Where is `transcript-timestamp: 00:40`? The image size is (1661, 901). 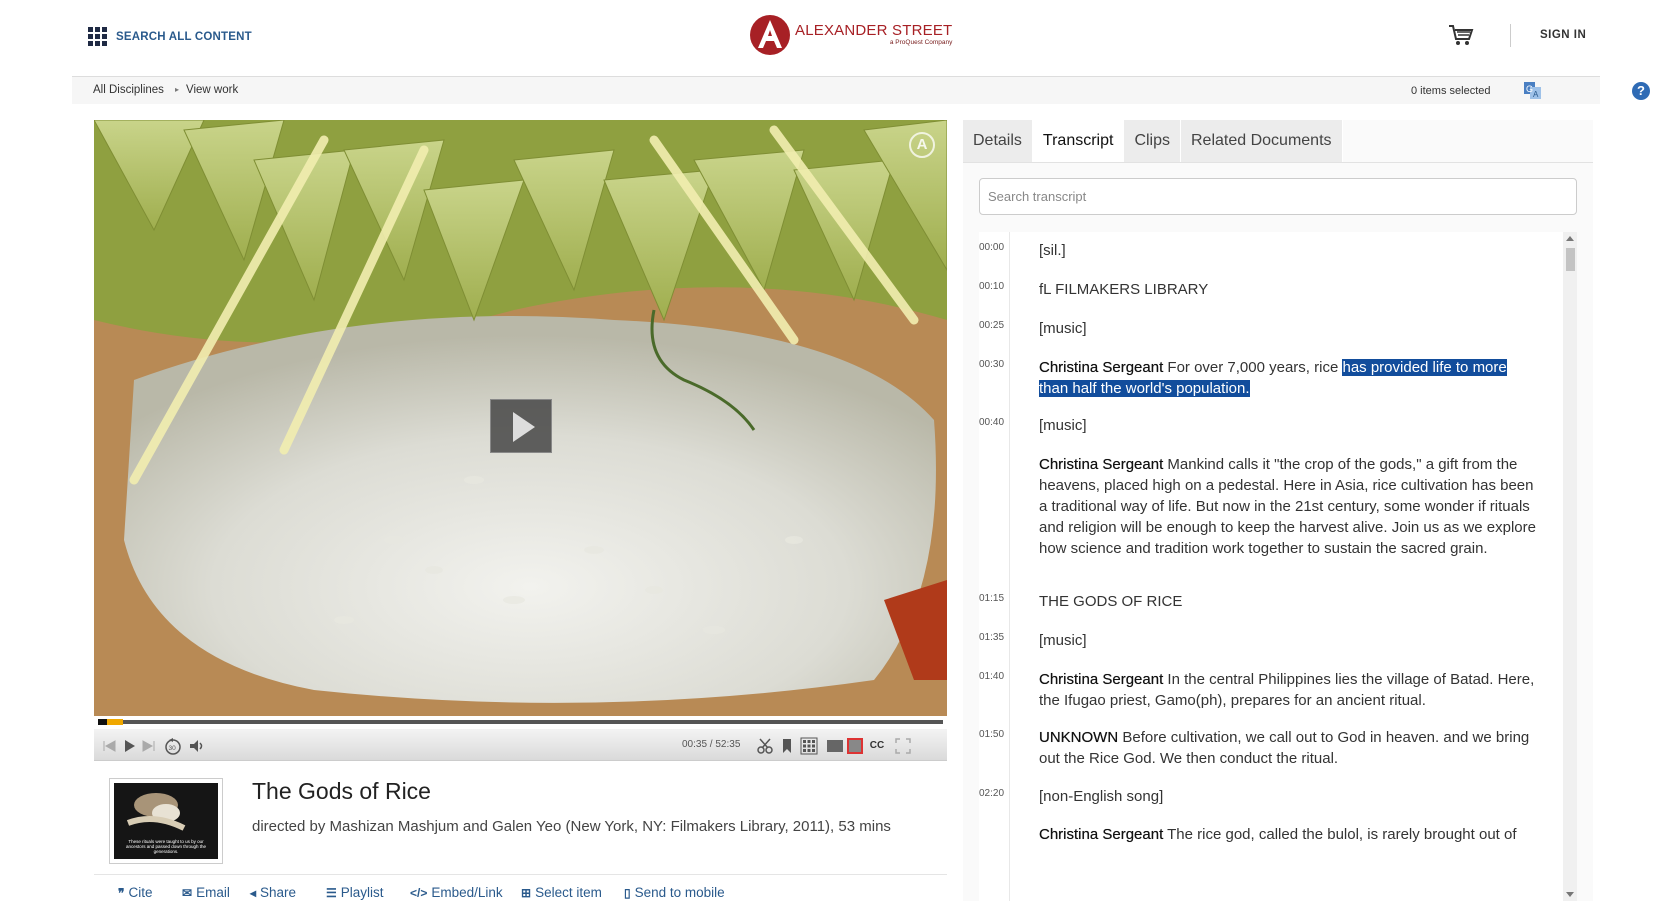
transcript-timestamp: 00:40 is located at coordinates (1001, 422).